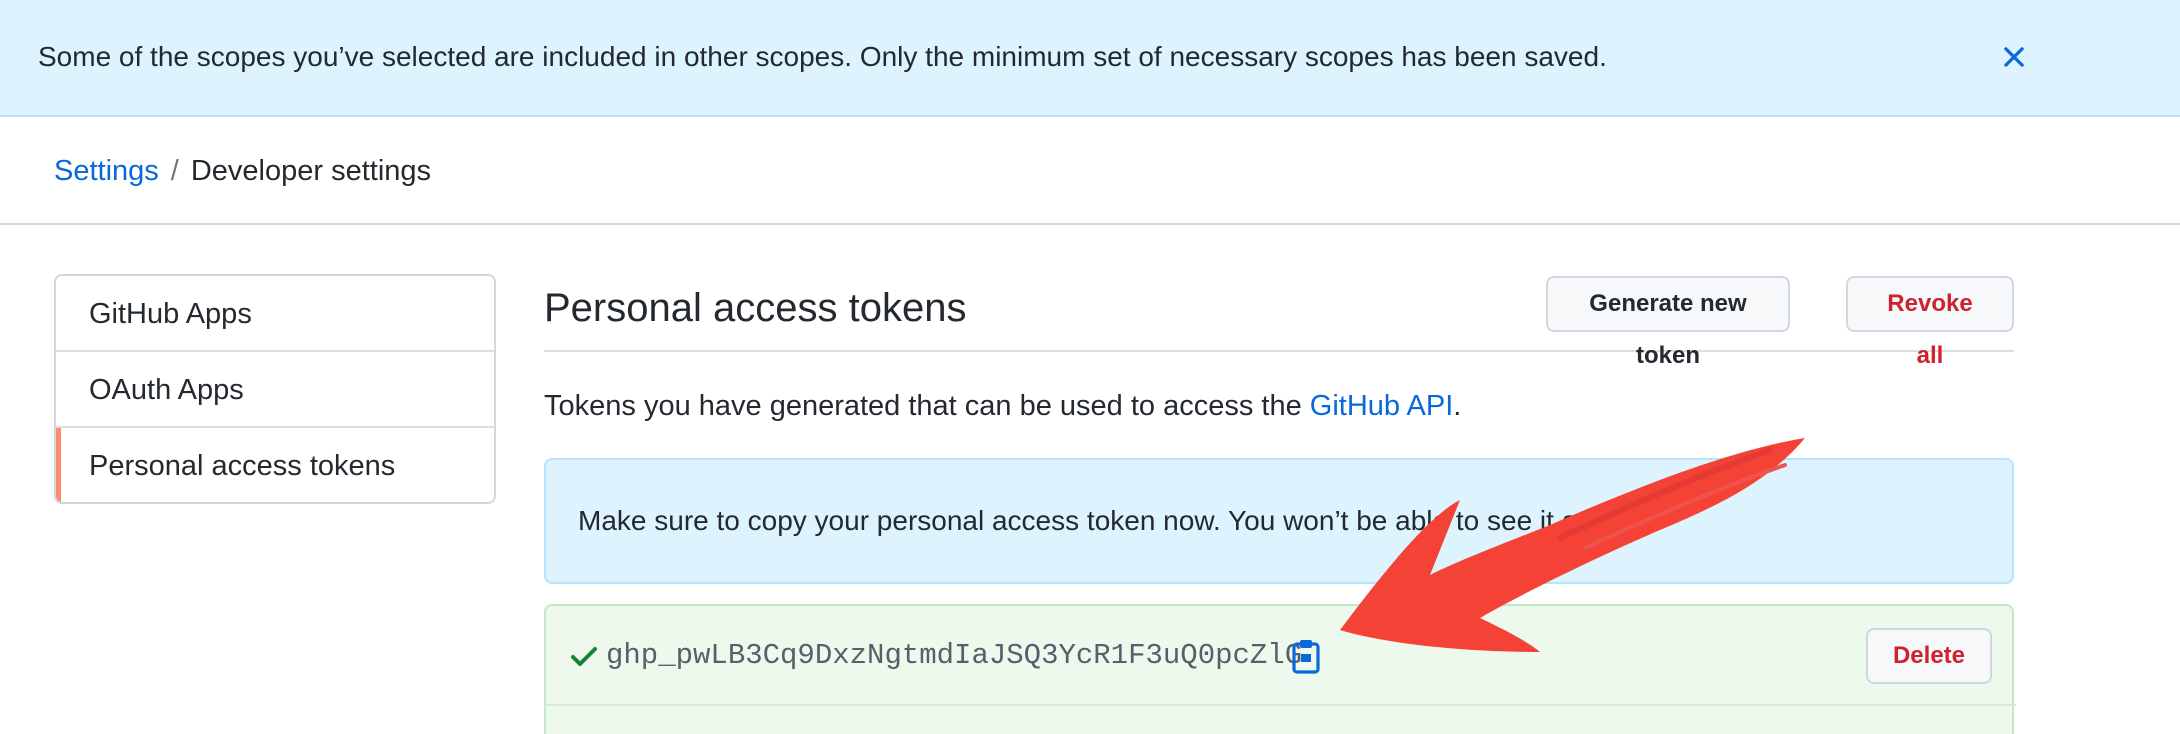 This screenshot has width=2180, height=734. I want to click on sidebar-item-oauth-apps: OAuth Apps, so click(275, 390).